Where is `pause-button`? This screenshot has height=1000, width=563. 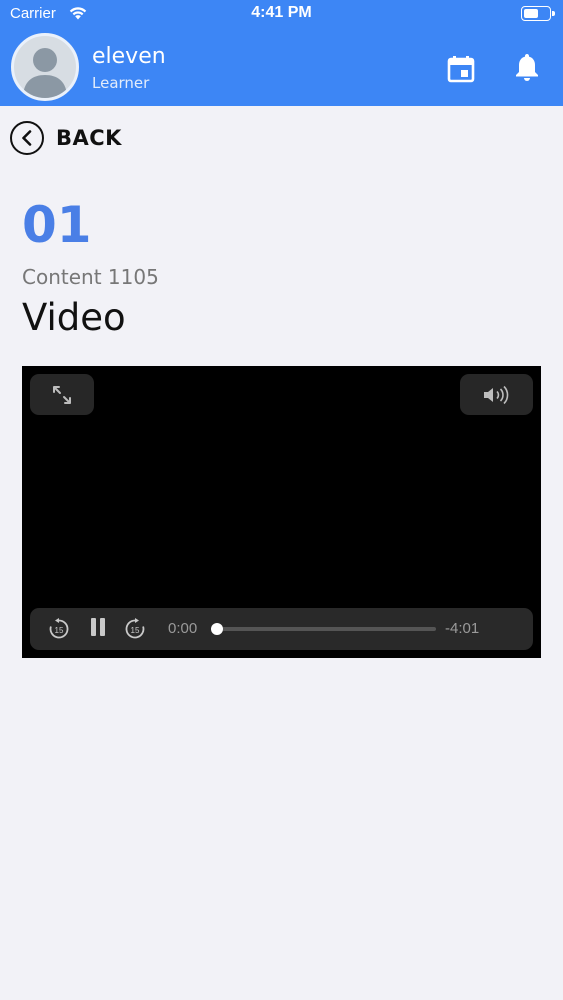
pause-button is located at coordinates (98, 629).